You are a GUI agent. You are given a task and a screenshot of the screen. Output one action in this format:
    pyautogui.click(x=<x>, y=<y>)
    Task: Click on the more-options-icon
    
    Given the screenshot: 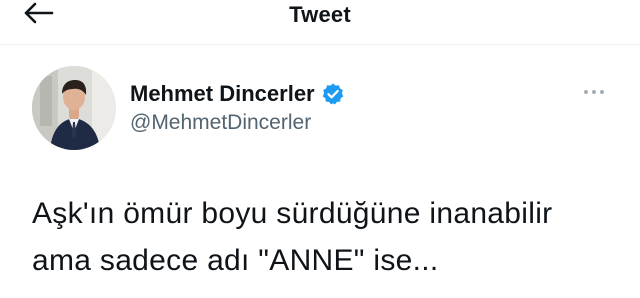 What is the action you would take?
    pyautogui.click(x=594, y=92)
    